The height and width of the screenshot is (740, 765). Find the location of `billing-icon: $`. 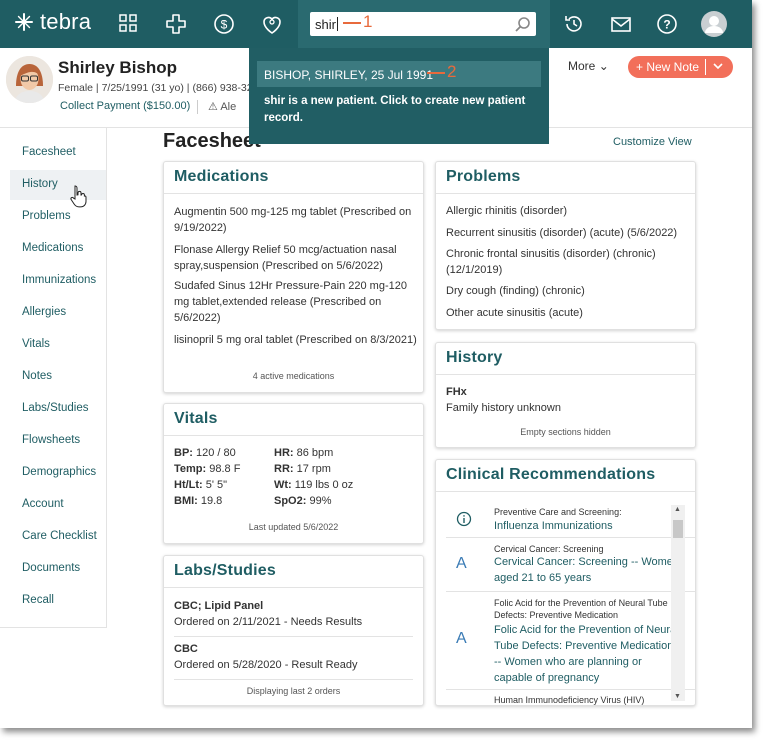

billing-icon: $ is located at coordinates (224, 24).